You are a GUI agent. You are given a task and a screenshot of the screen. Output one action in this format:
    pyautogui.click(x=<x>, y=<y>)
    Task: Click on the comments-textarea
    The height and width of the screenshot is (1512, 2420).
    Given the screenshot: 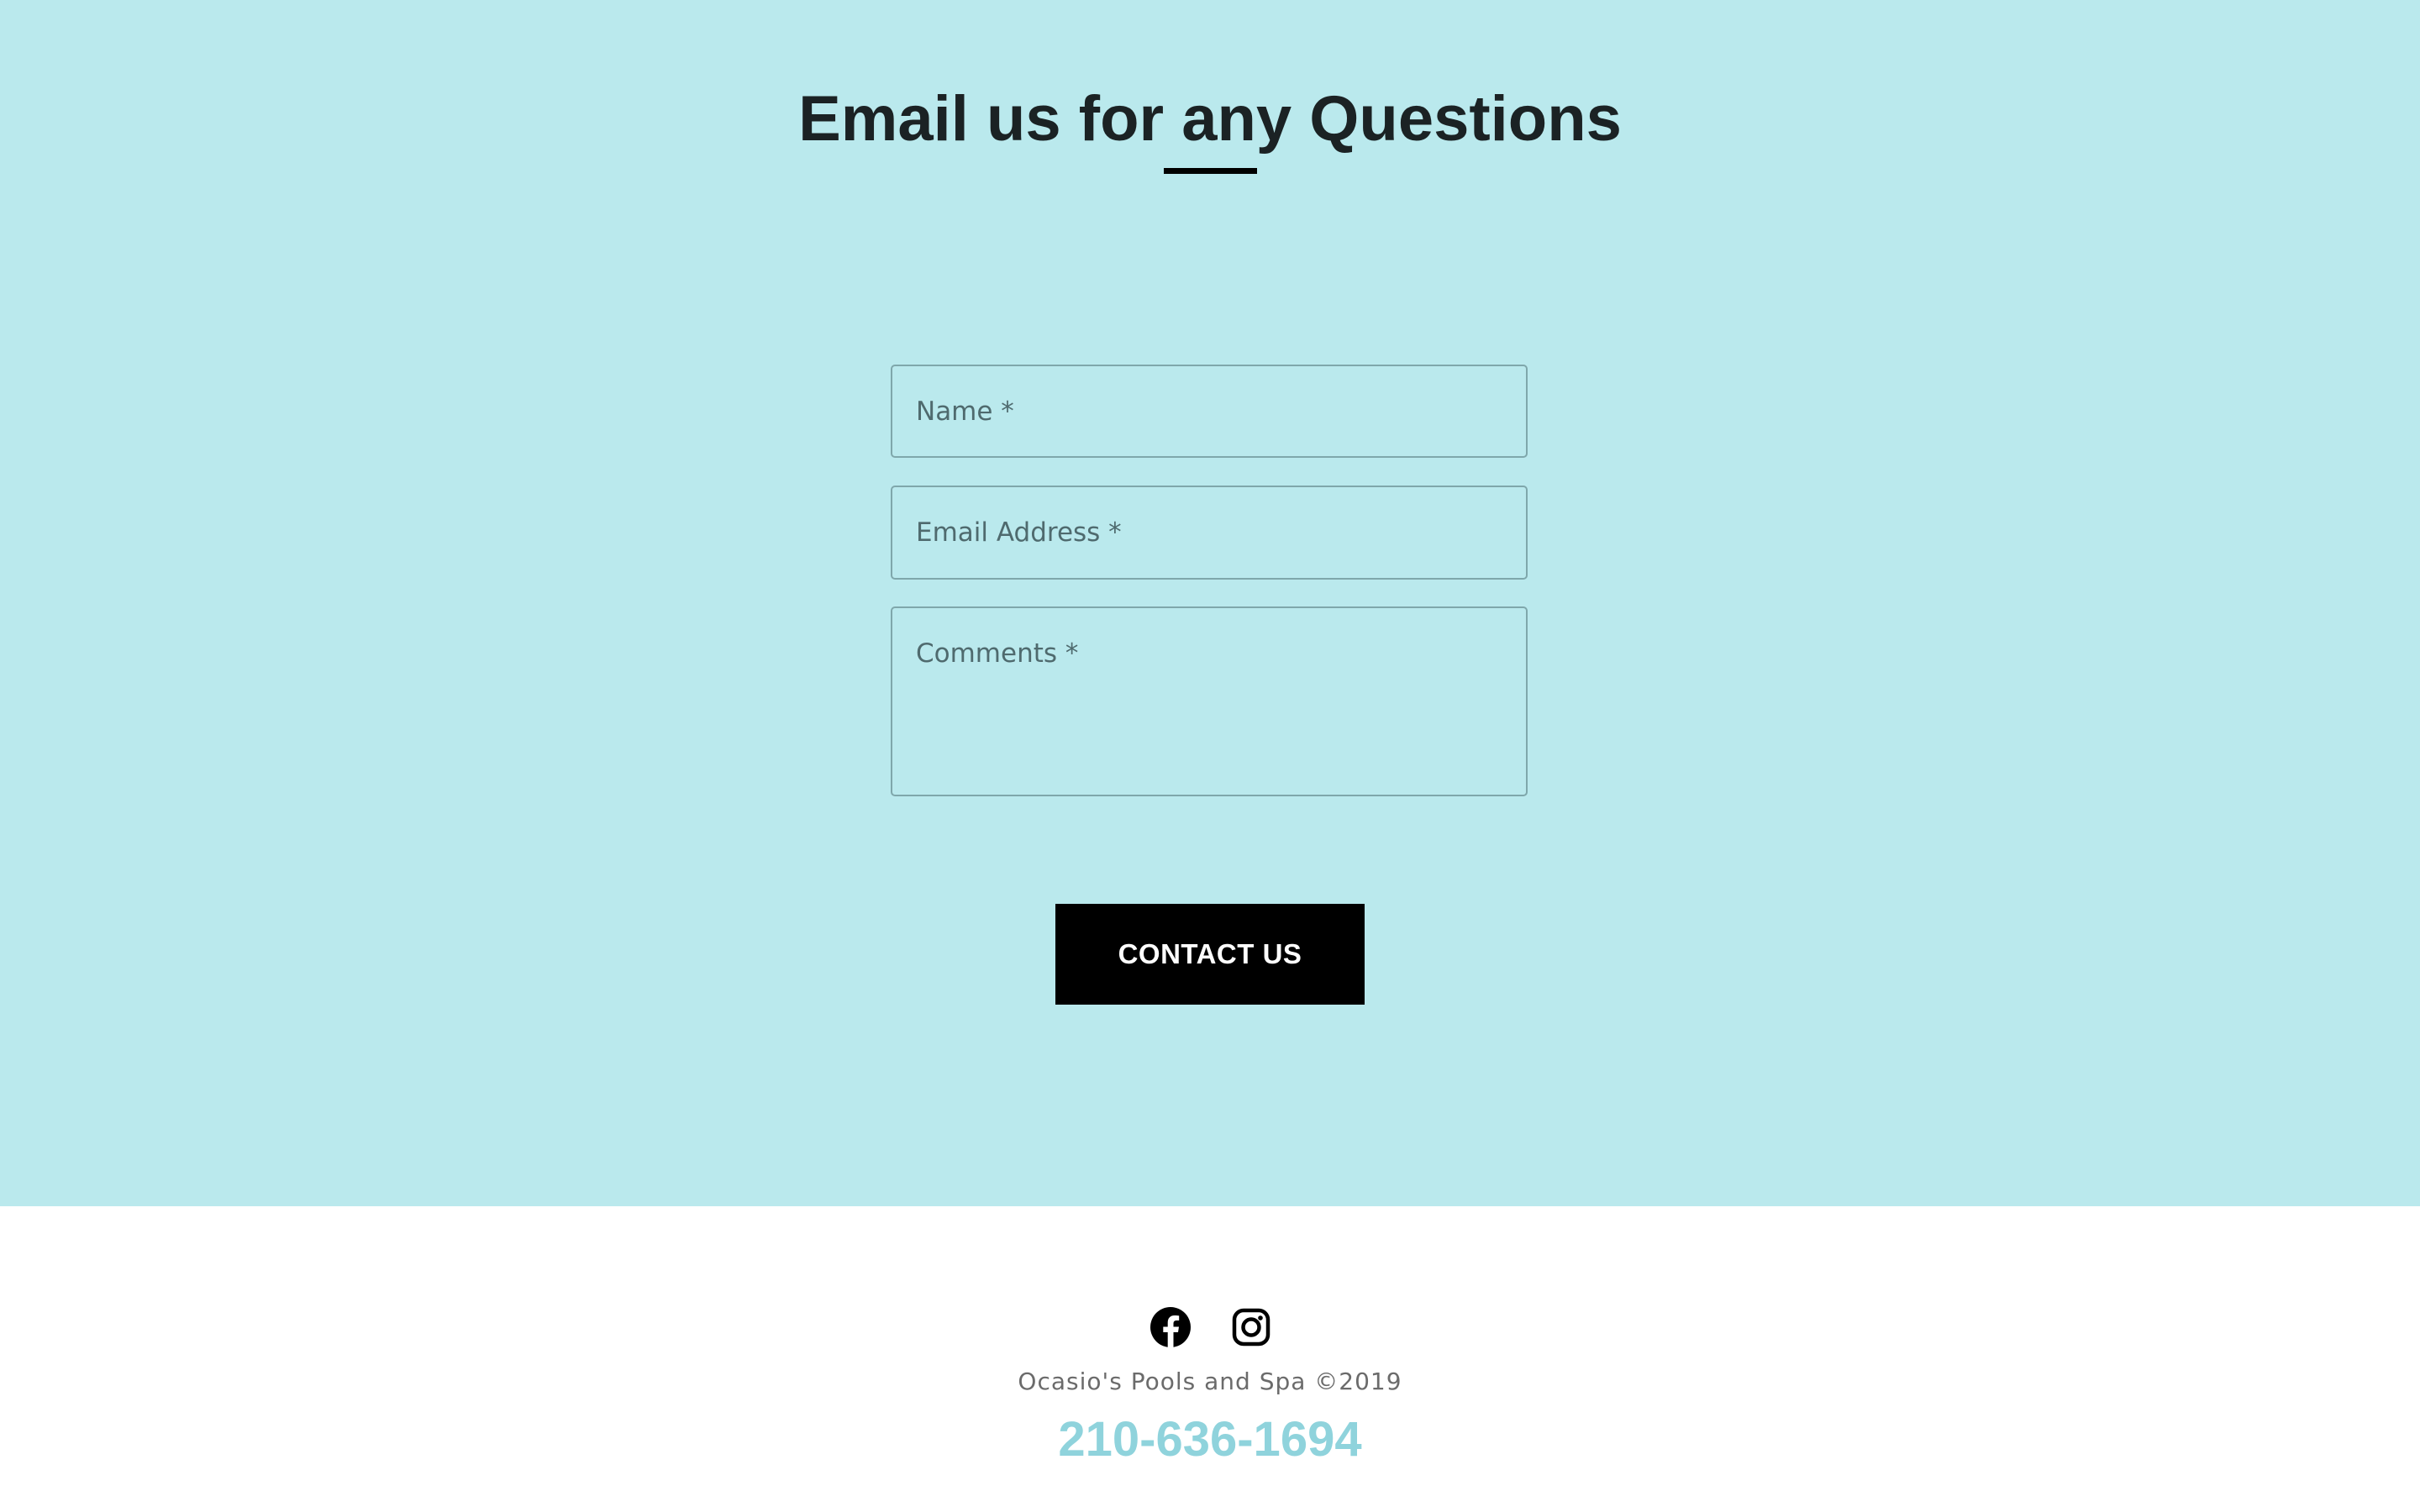 What is the action you would take?
    pyautogui.click(x=1209, y=701)
    